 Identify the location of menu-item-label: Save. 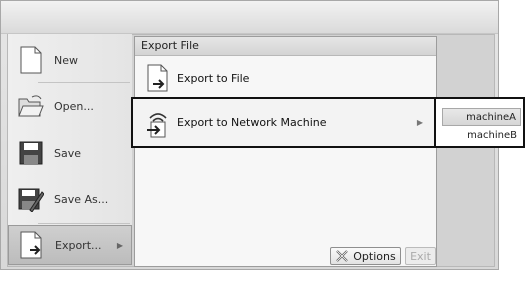
(68, 153).